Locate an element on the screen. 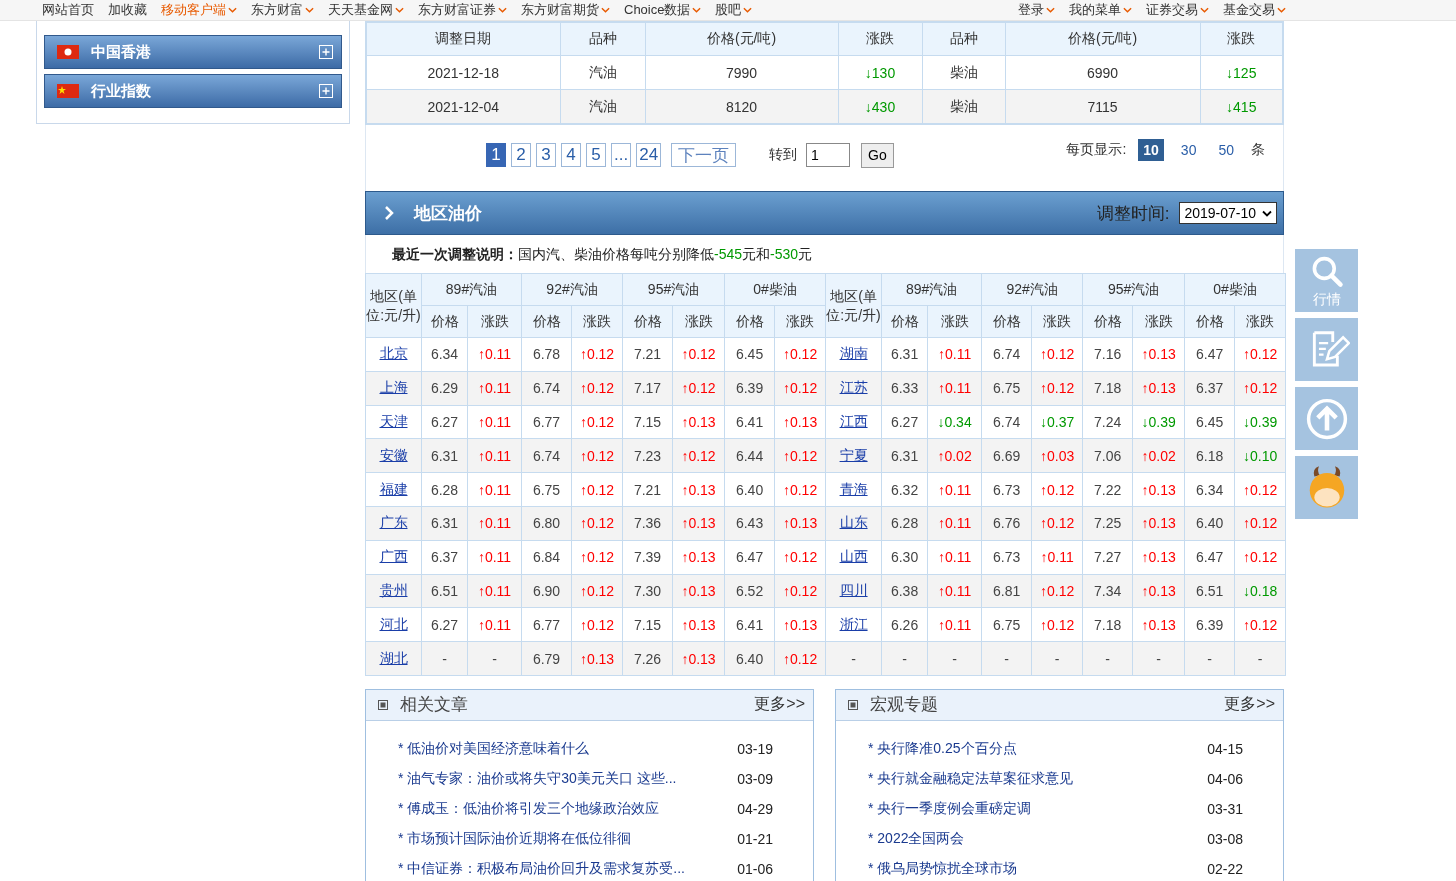 The image size is (1456, 881). table-cell: 7.36 is located at coordinates (647, 523).